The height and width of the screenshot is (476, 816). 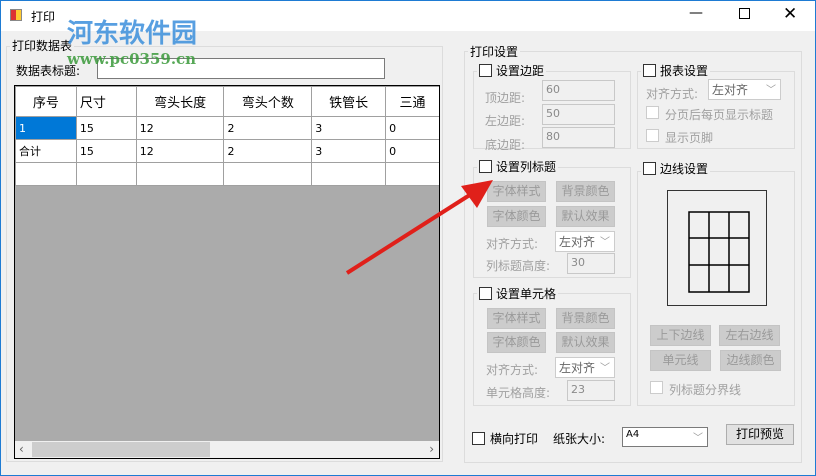 I want to click on column-title-label: 设置列标题, so click(x=526, y=167).